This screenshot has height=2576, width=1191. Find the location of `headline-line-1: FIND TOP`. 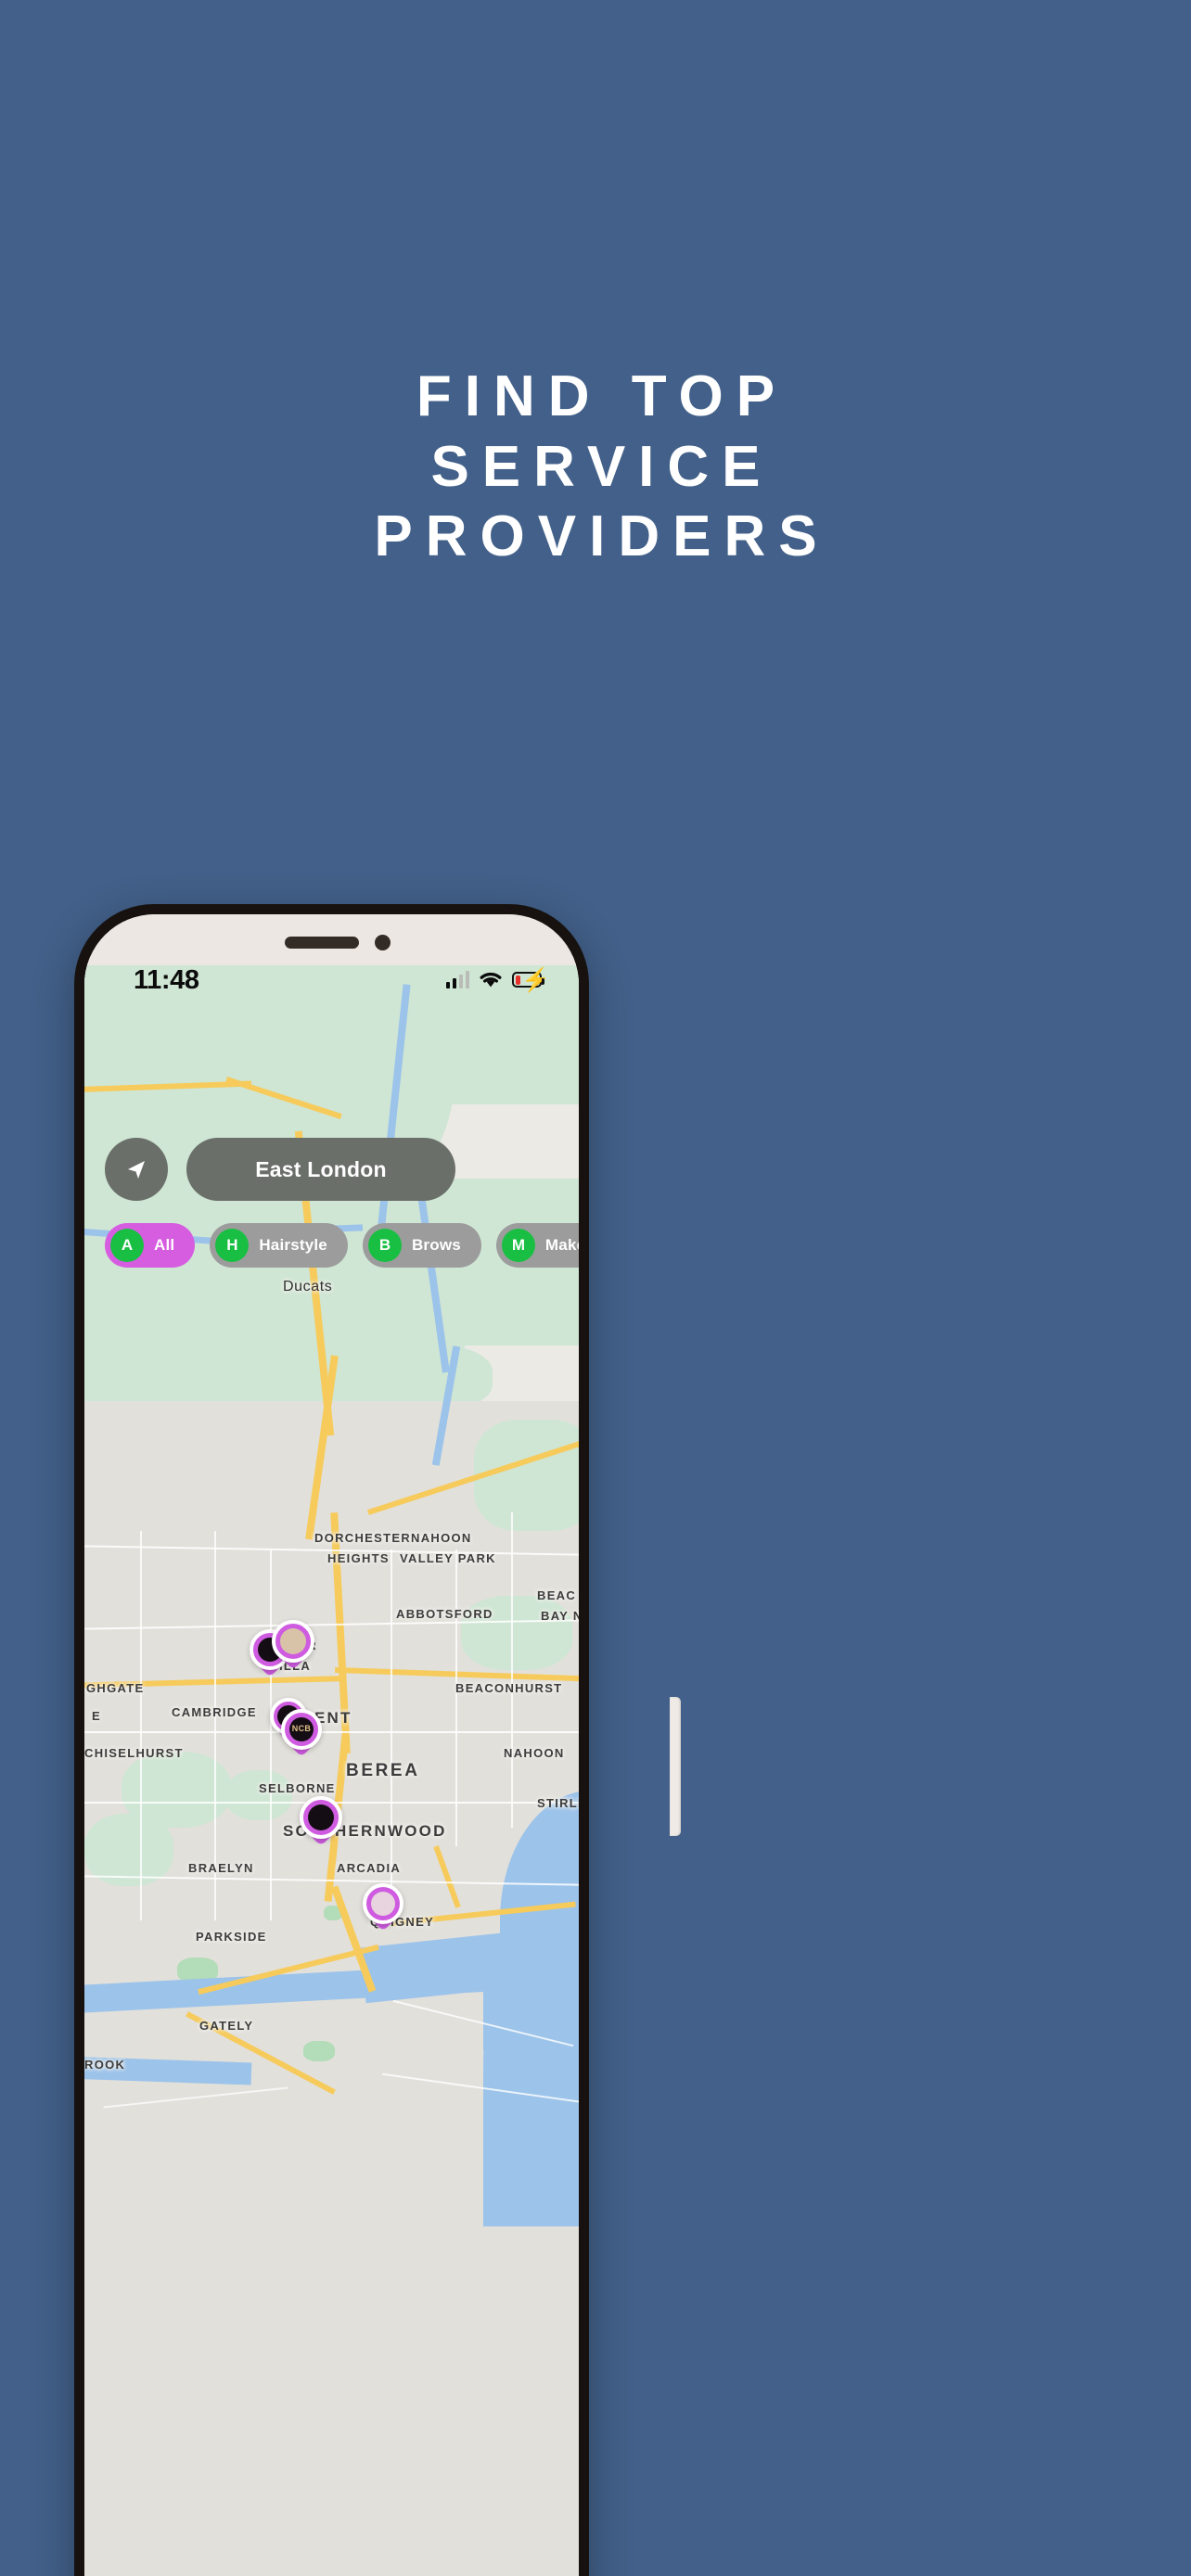

headline-line-1: FIND TOP is located at coordinates (602, 396).